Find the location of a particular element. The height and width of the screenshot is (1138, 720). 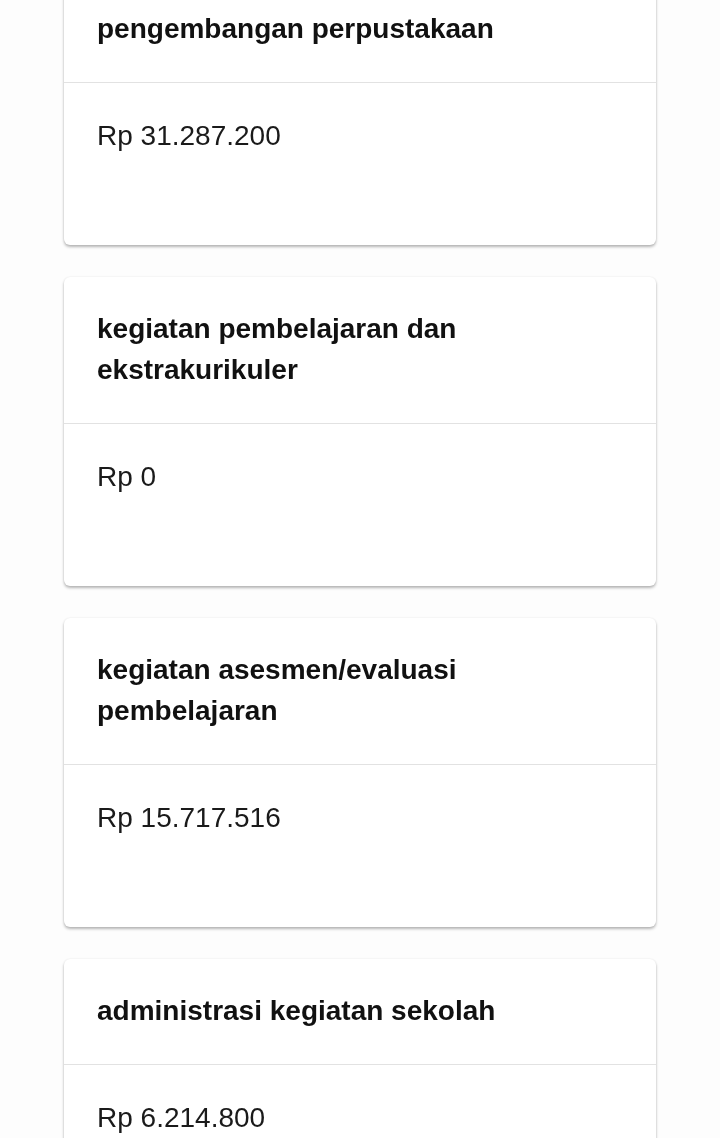

amount-text: Rp 15.717.516 is located at coordinates (189, 818).